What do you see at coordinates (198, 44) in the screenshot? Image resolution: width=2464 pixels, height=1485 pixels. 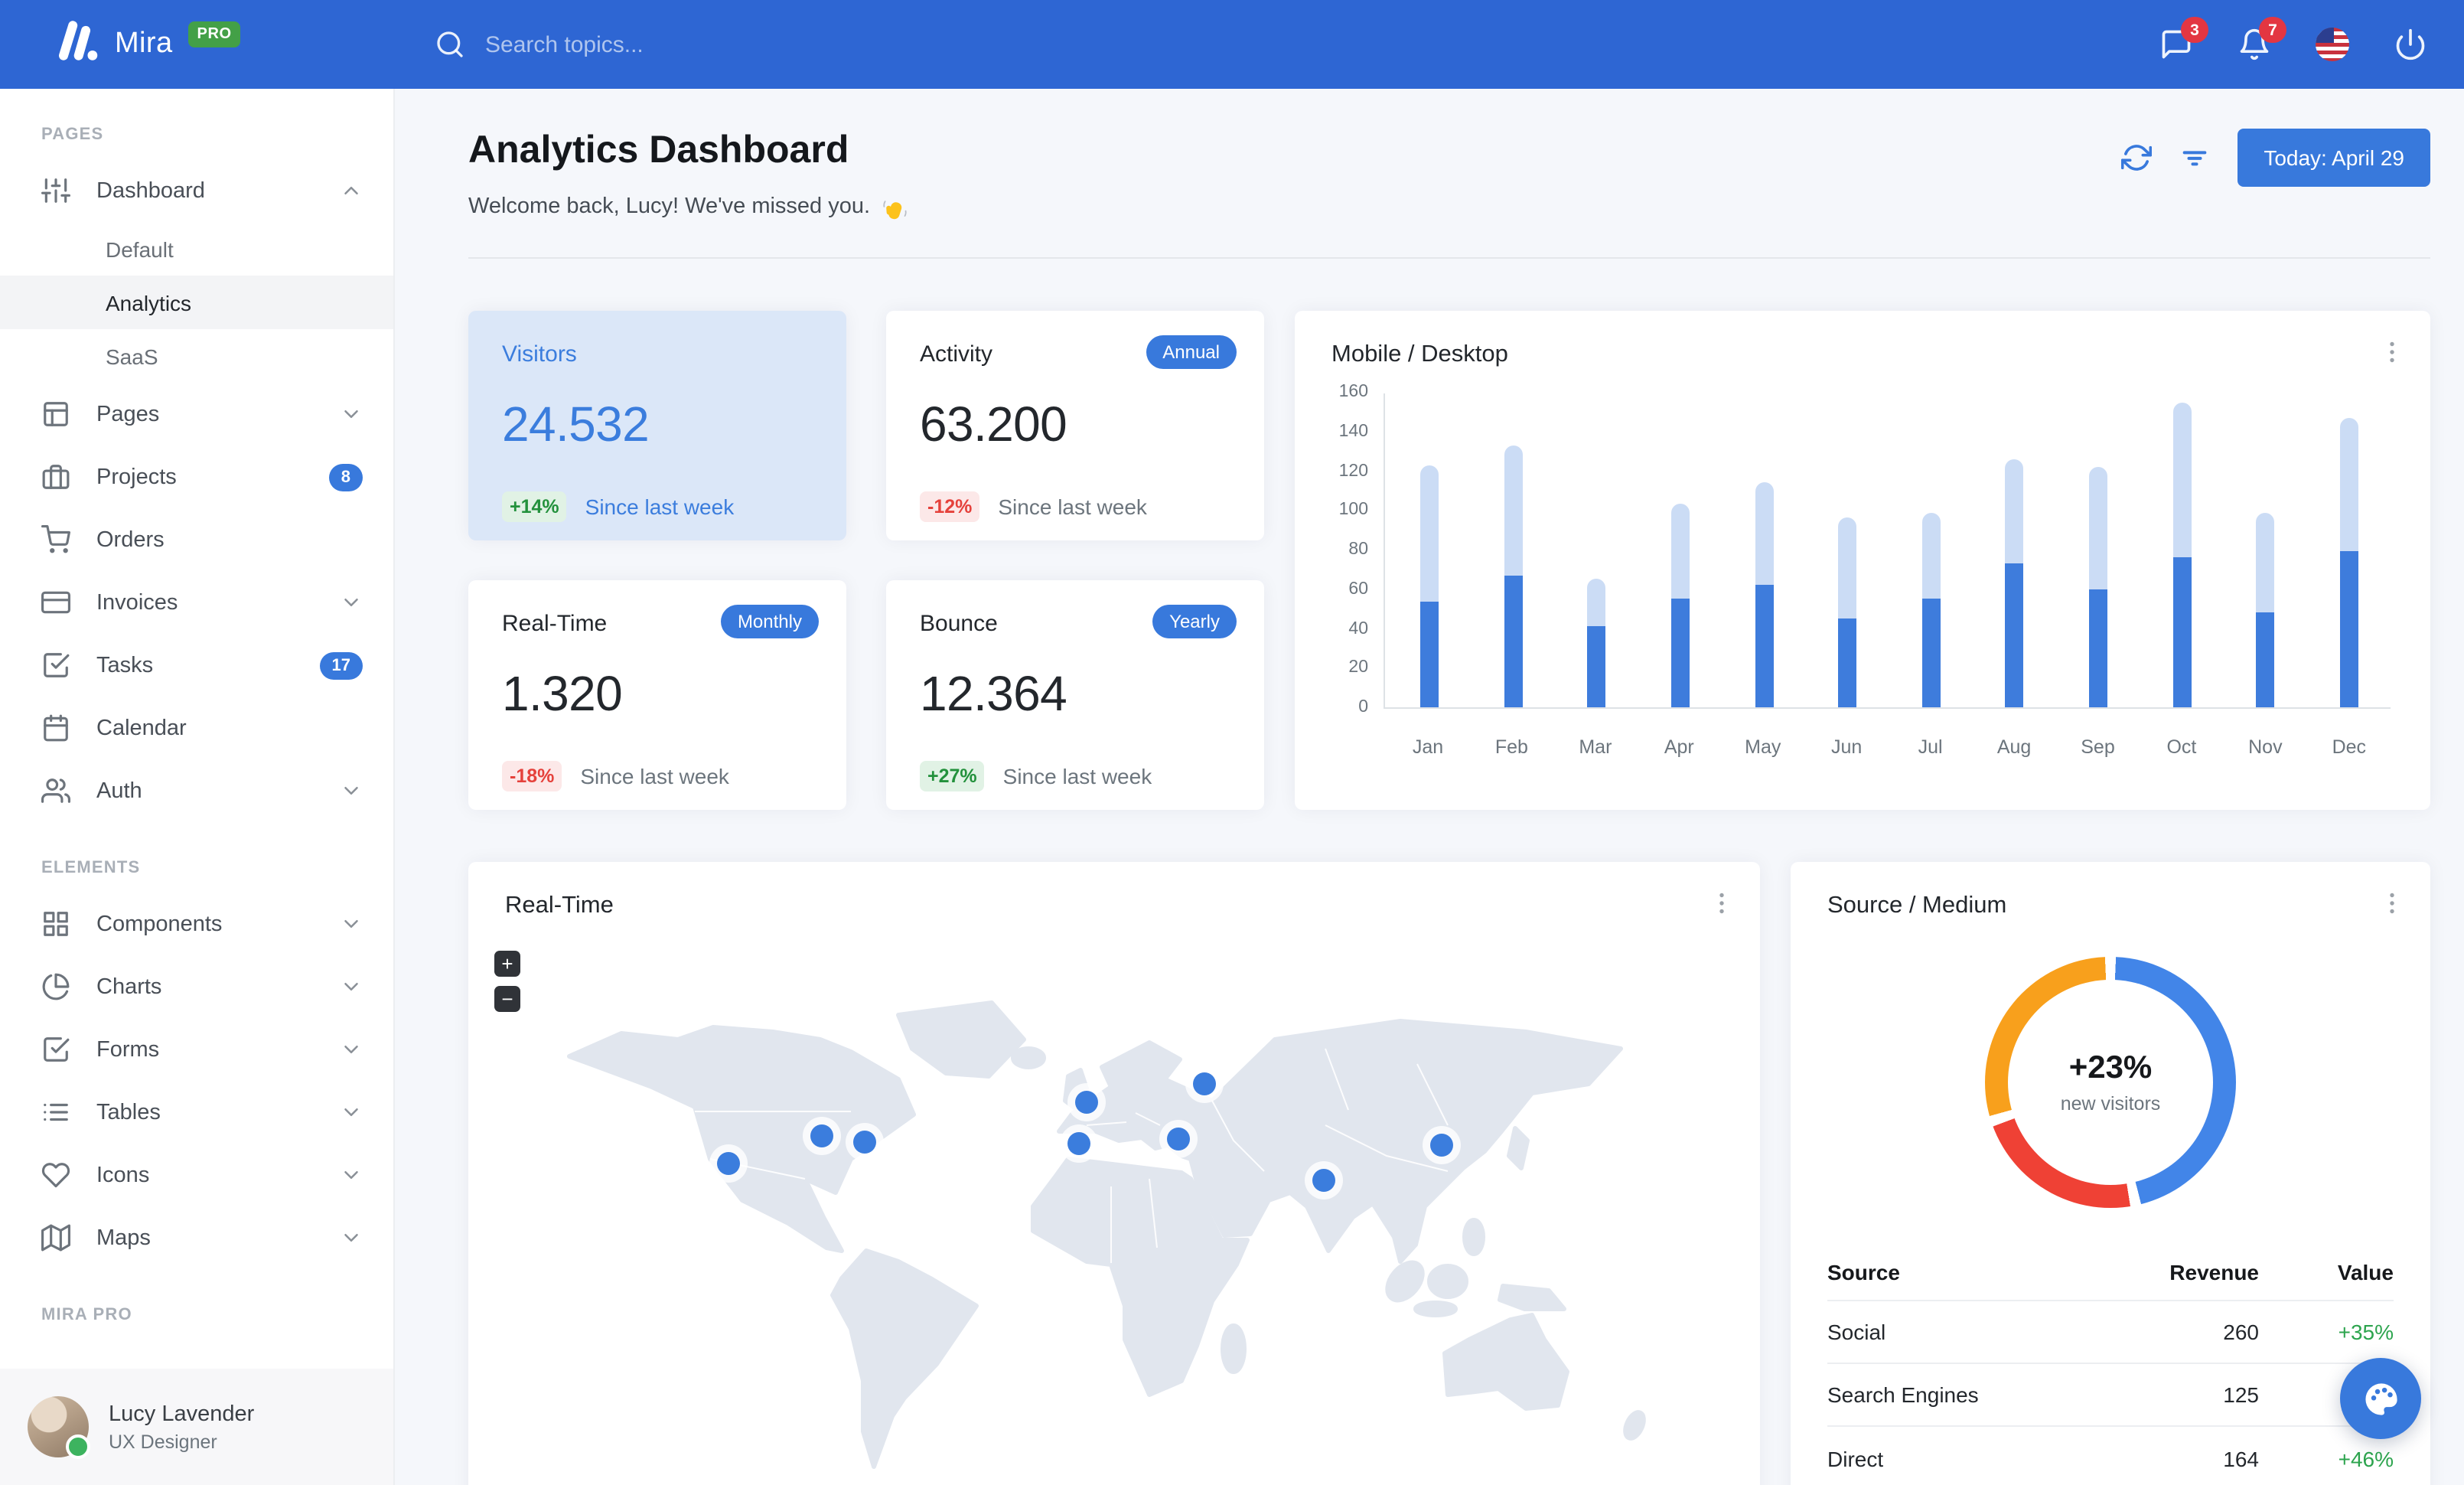 I see `brand: Mira PRO` at bounding box center [198, 44].